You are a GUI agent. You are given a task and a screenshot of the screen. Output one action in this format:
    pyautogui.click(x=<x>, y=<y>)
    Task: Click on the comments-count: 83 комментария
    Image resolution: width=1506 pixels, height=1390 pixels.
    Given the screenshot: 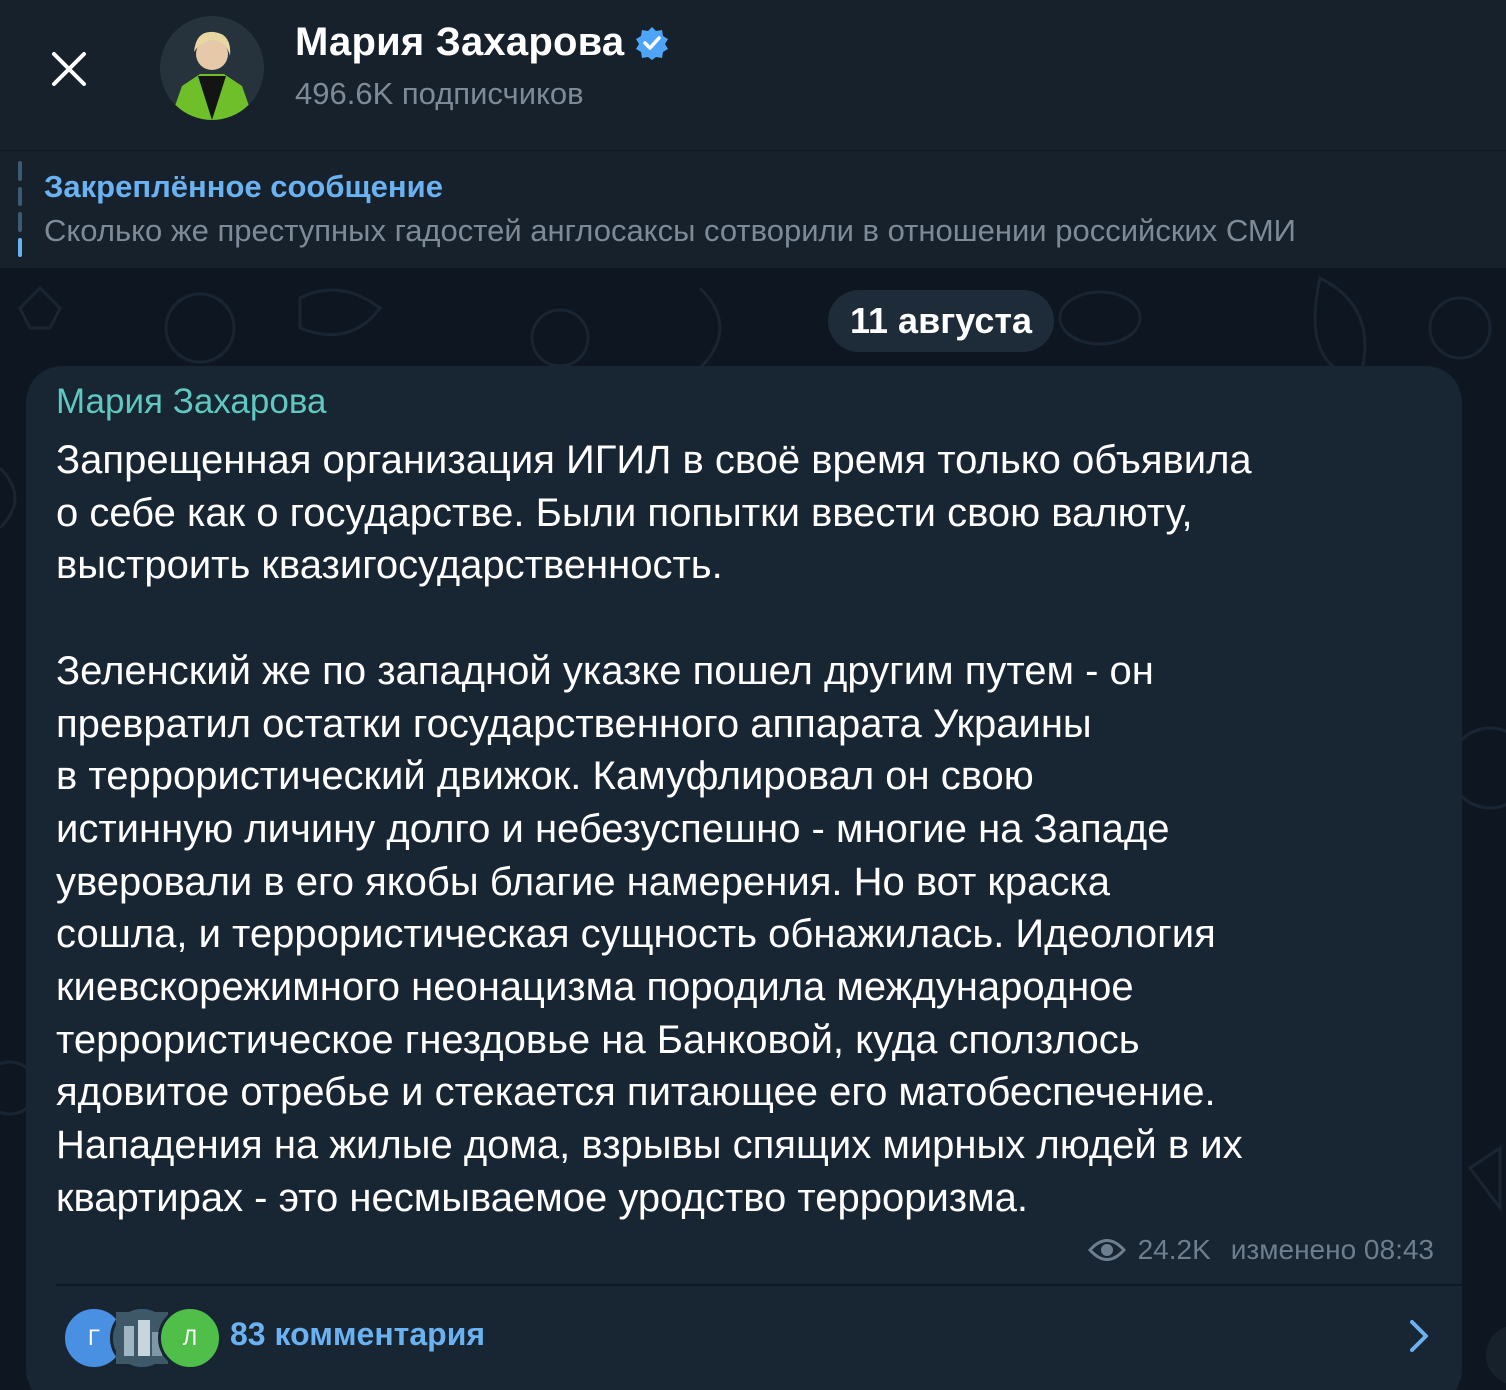 What is the action you would take?
    pyautogui.click(x=358, y=1334)
    